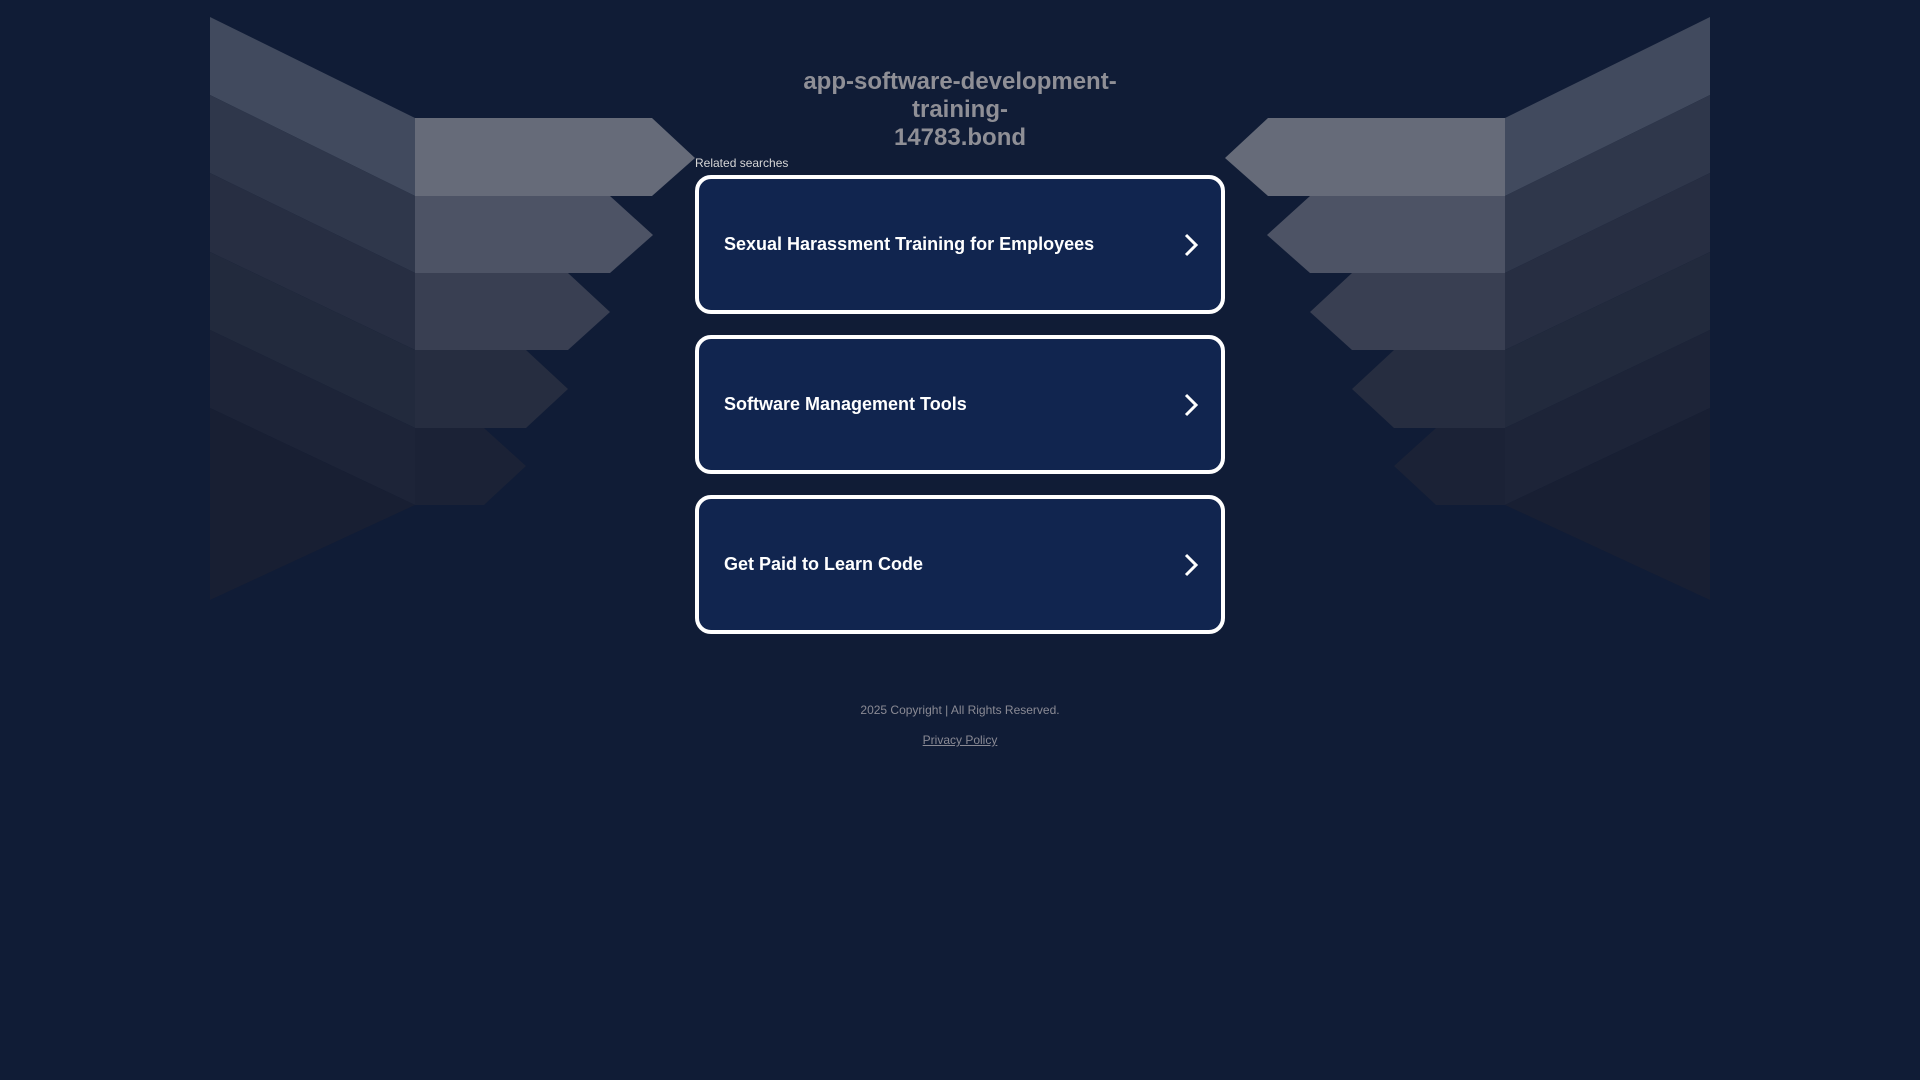 The height and width of the screenshot is (1080, 1920). Describe the element at coordinates (742, 163) in the screenshot. I see `related-searches-label: Related searches` at that location.